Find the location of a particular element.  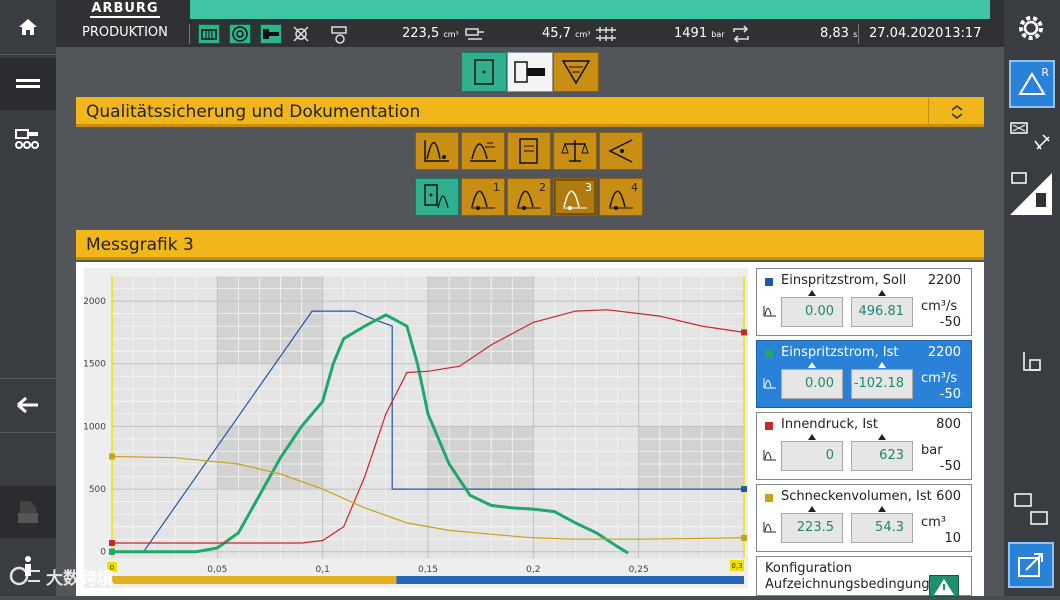

series-start-marker is located at coordinates (112, 456).